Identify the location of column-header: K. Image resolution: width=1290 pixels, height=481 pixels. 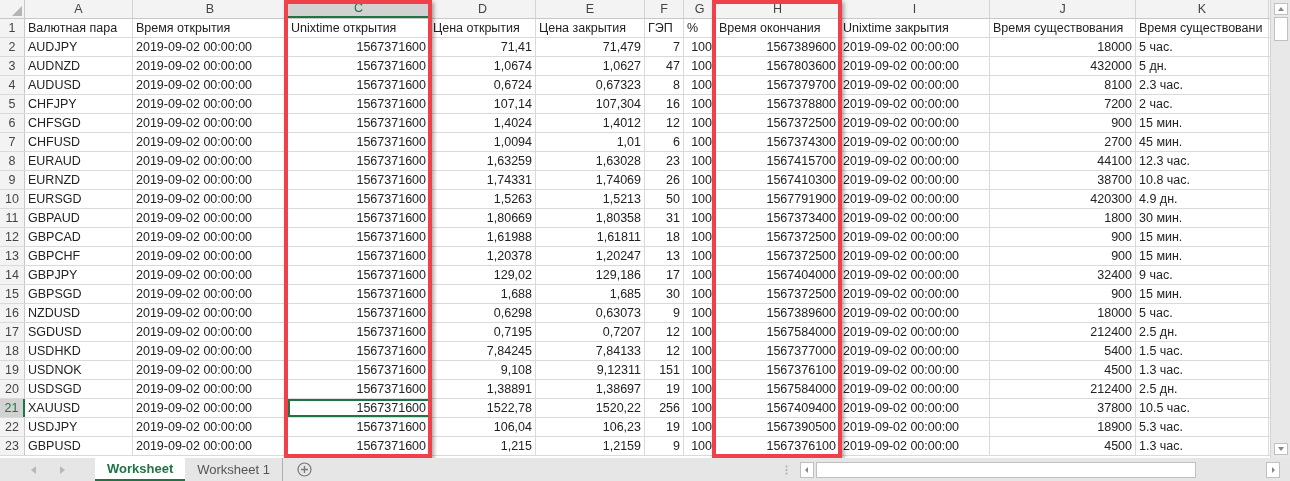
(1202, 9).